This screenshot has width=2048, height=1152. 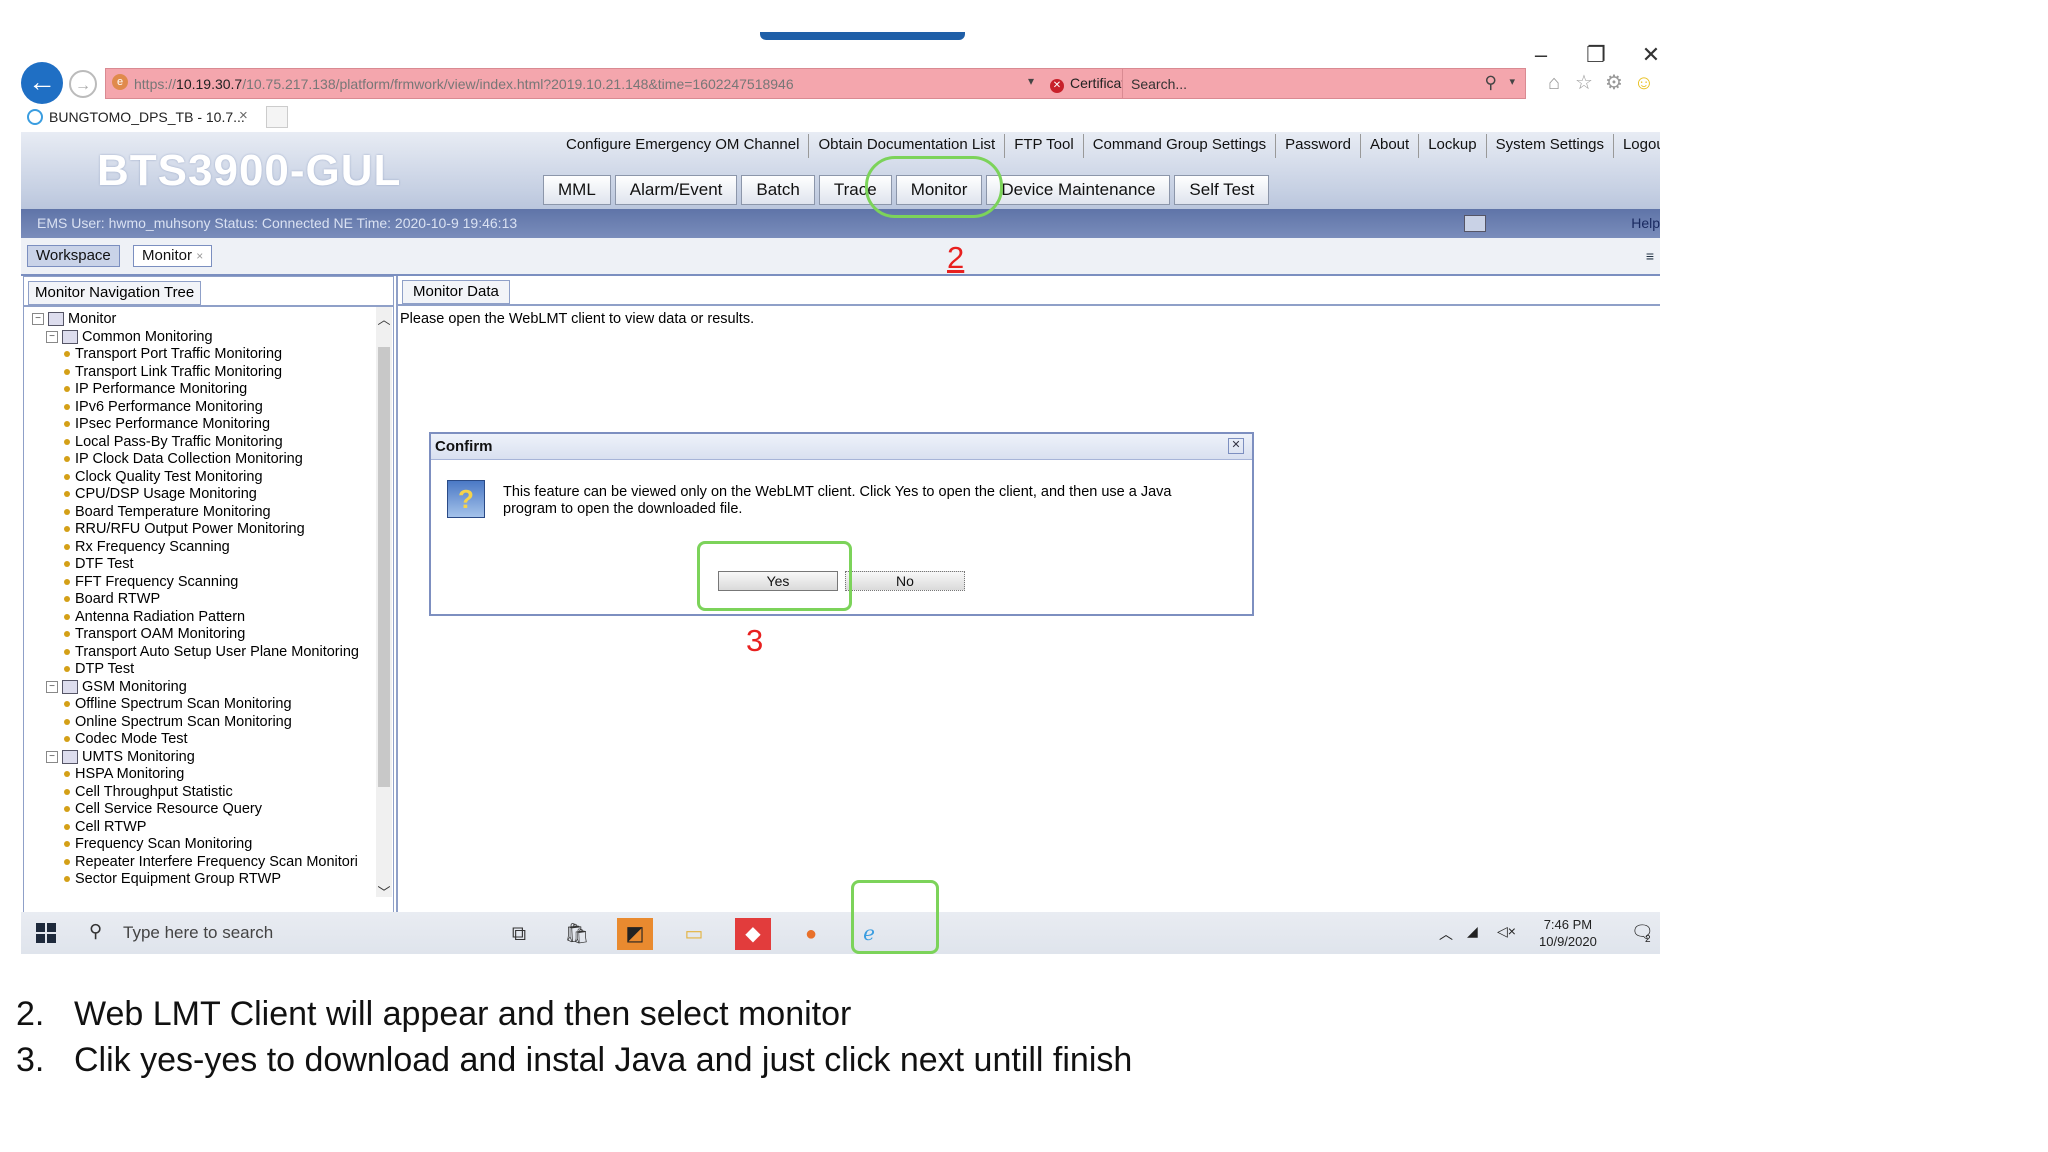 I want to click on menu-system-settings: System Settings, so click(x=1550, y=146).